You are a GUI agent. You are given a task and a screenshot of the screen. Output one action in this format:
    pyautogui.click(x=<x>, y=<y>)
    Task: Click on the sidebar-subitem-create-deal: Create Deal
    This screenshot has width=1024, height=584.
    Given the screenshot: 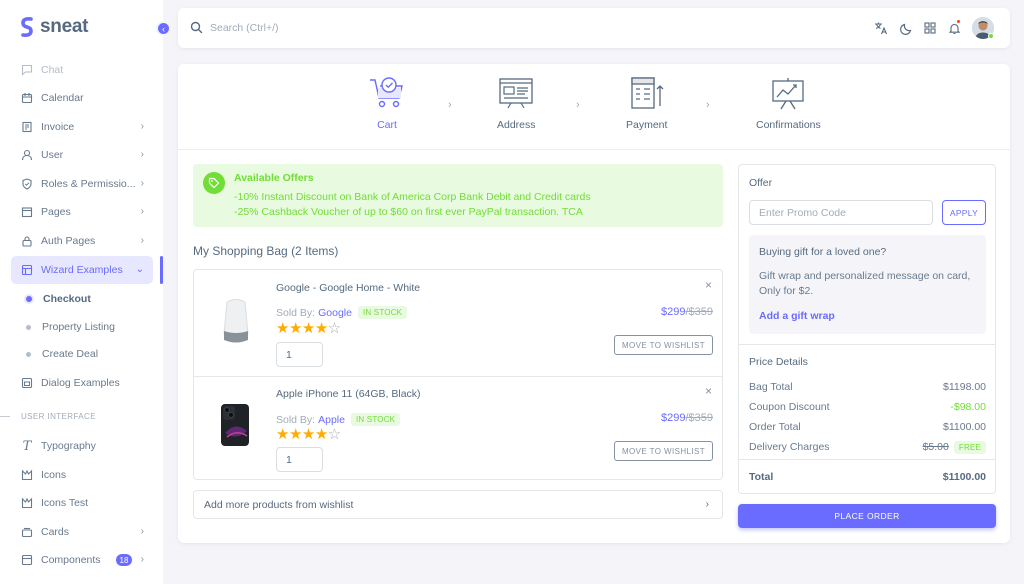 What is the action you would take?
    pyautogui.click(x=62, y=354)
    